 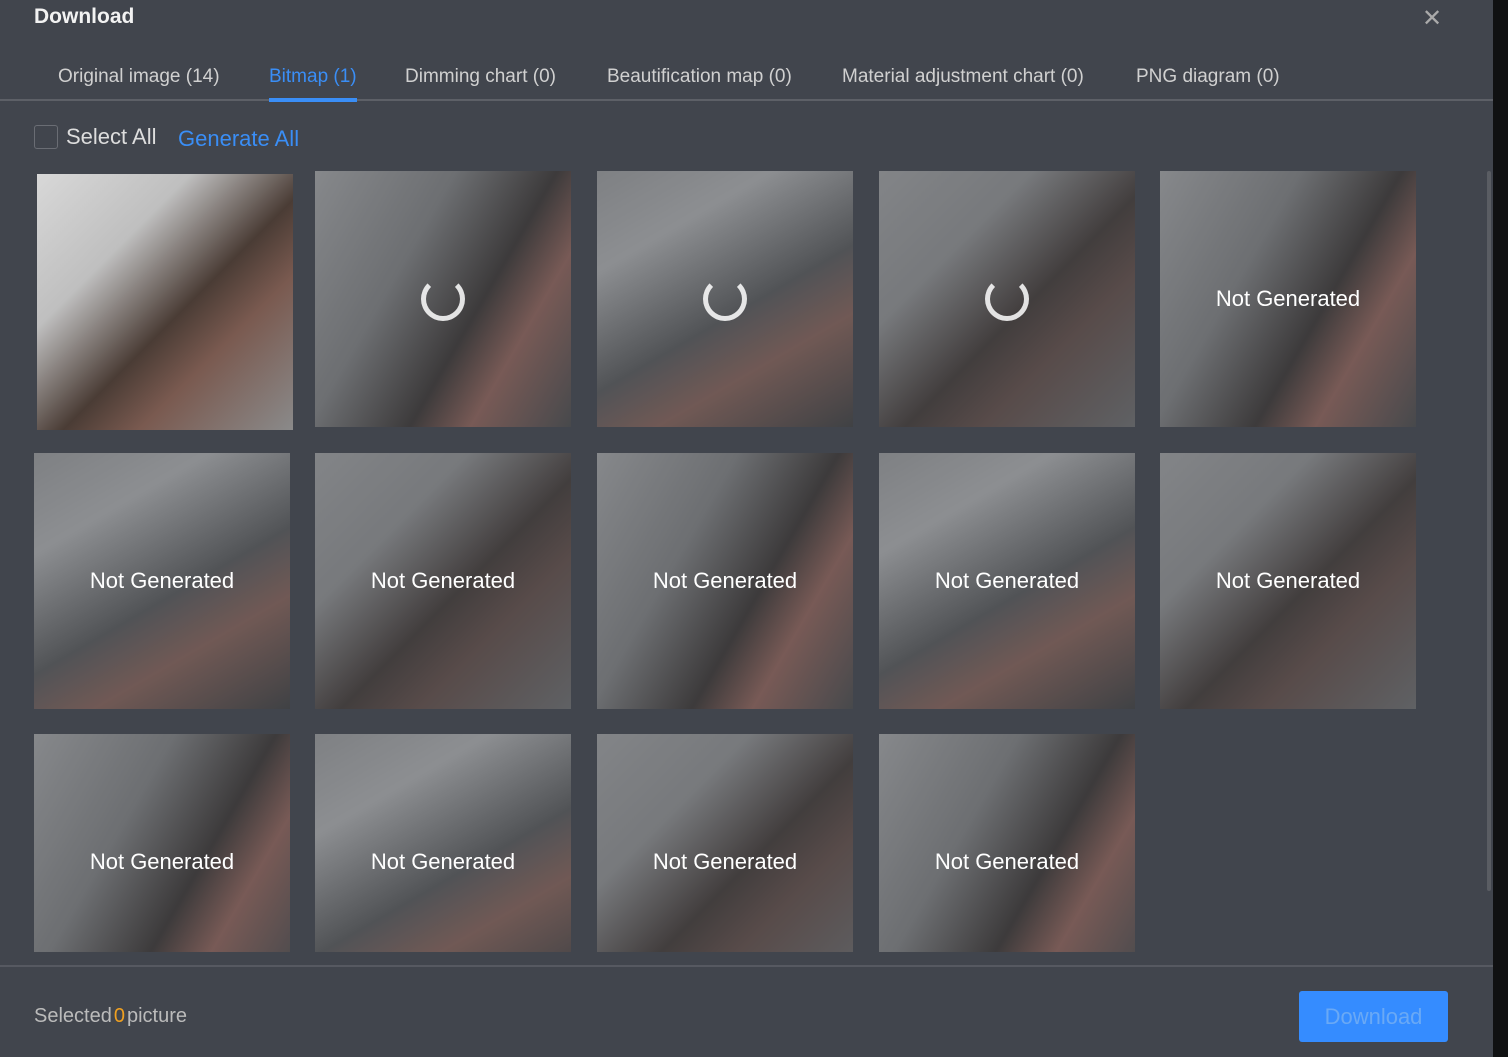 What do you see at coordinates (238, 139) in the screenshot?
I see `generate-all-link: Generate All` at bounding box center [238, 139].